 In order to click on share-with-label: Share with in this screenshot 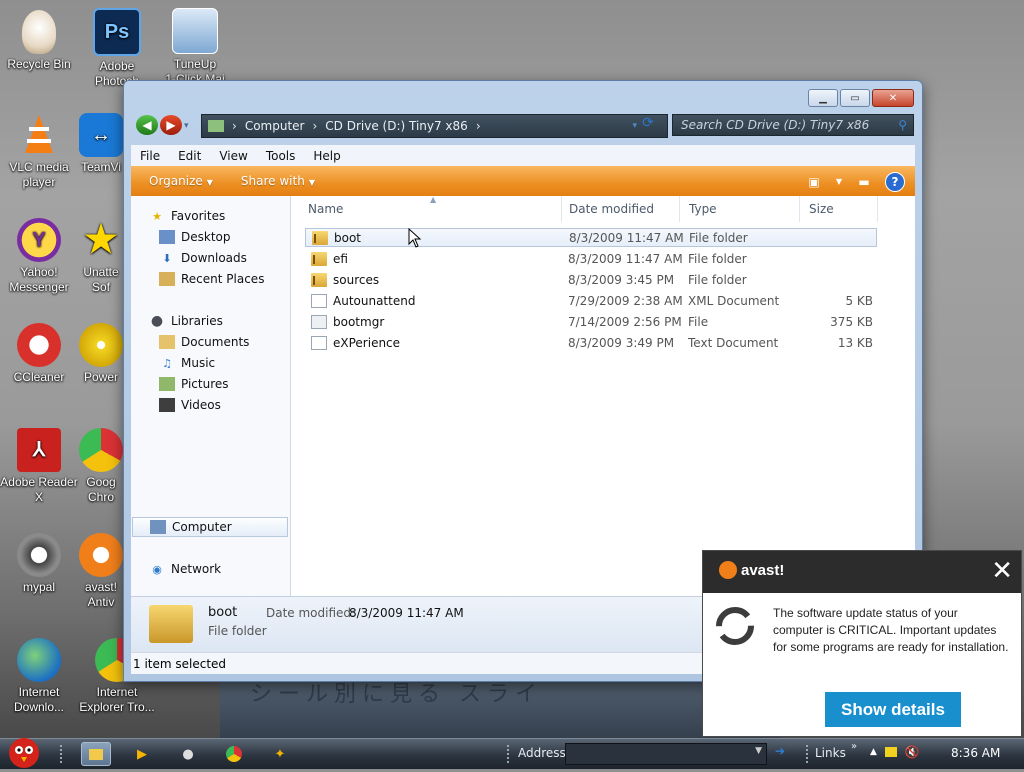, I will do `click(272, 181)`.